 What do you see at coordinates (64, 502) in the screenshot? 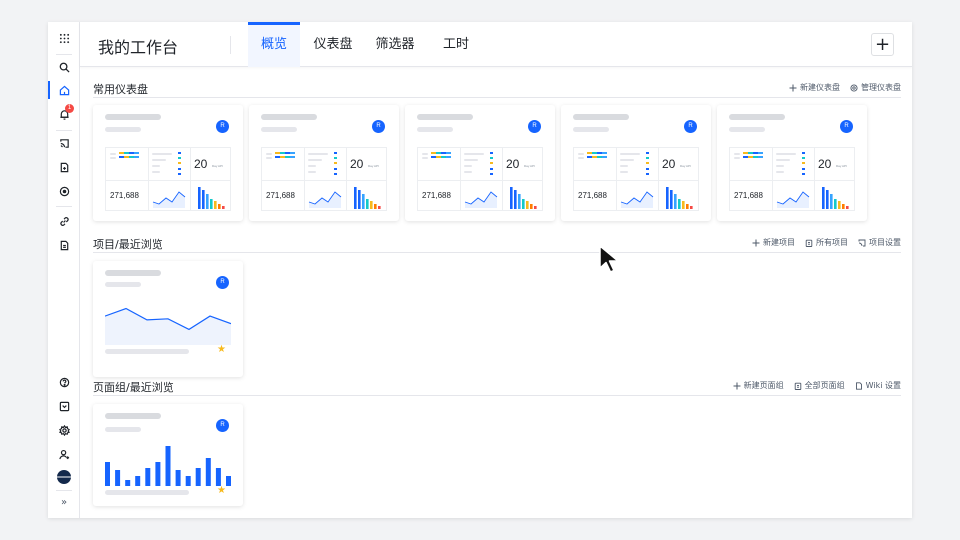
I see `expand-sidebar-icon: »` at bounding box center [64, 502].